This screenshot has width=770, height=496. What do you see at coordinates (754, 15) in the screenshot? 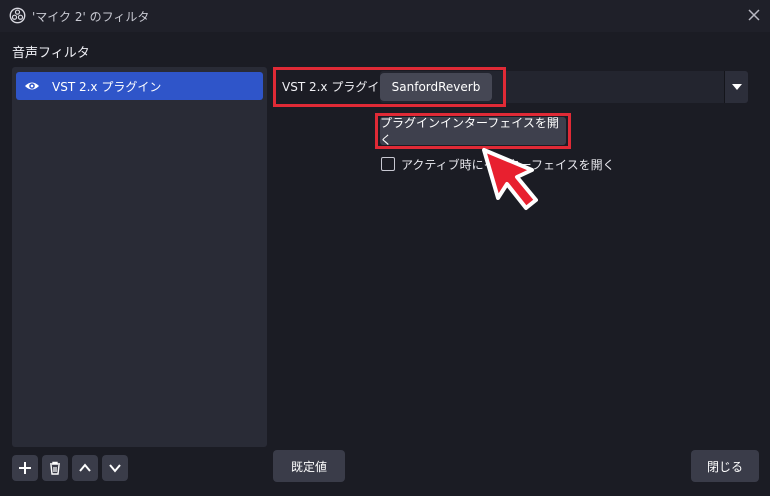
I see `close-icon` at bounding box center [754, 15].